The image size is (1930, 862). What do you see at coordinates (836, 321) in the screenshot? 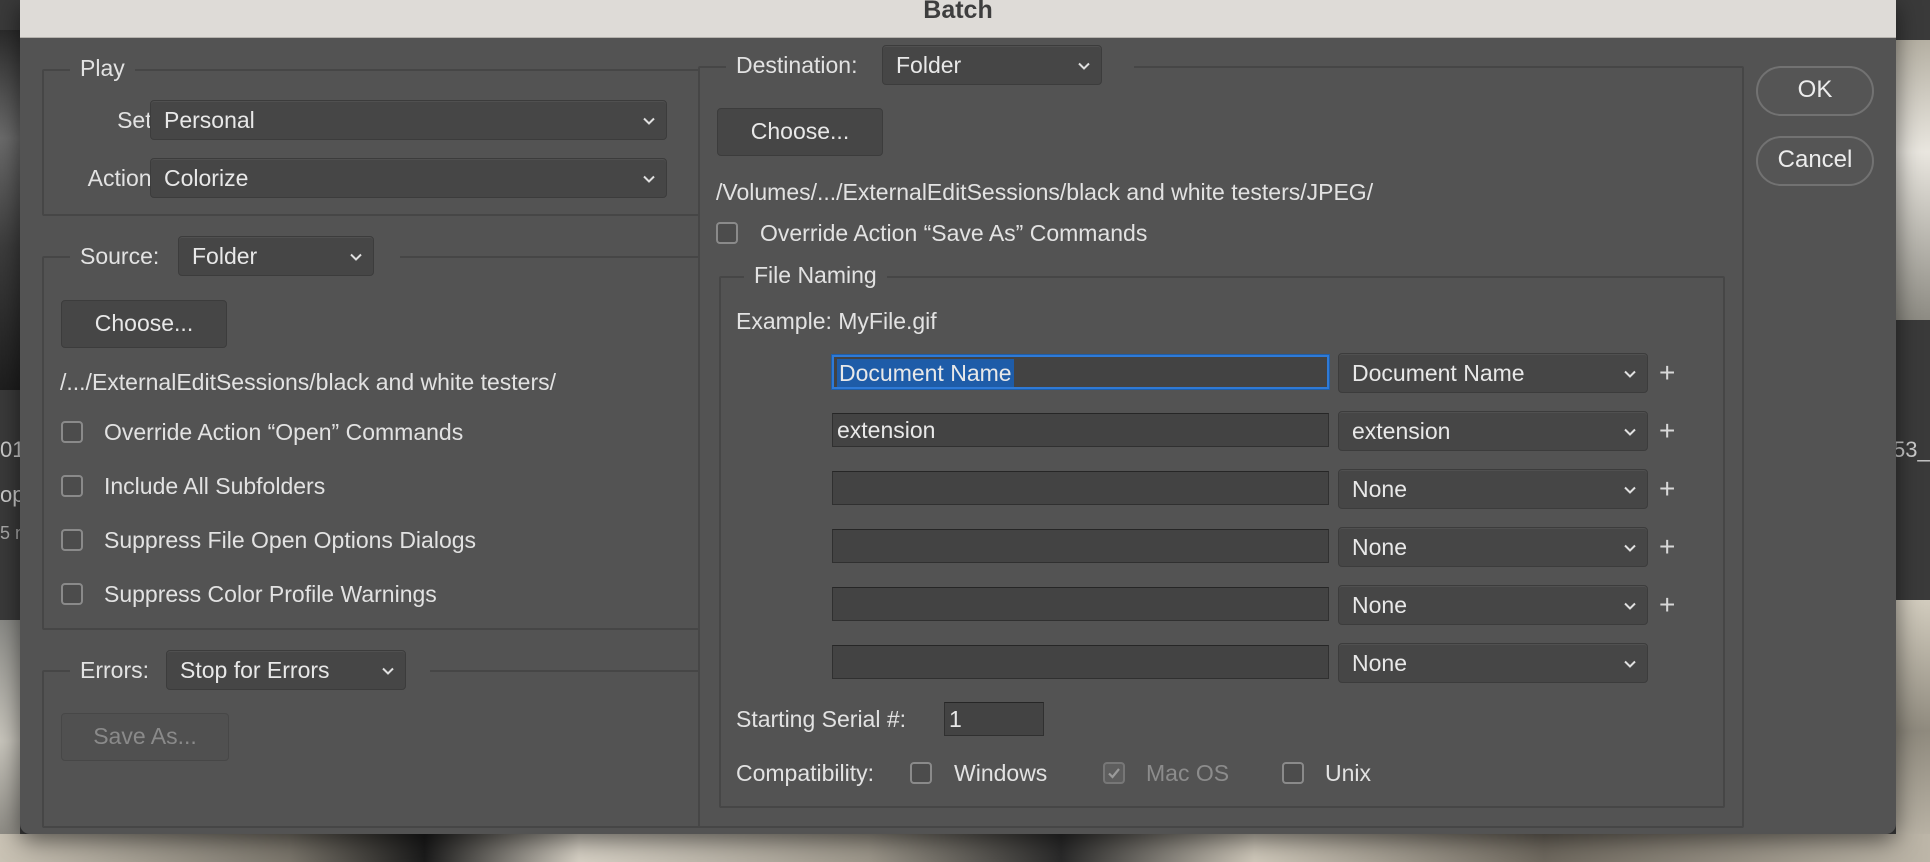
I see `file-naming-example: Example: MyFile.gif` at bounding box center [836, 321].